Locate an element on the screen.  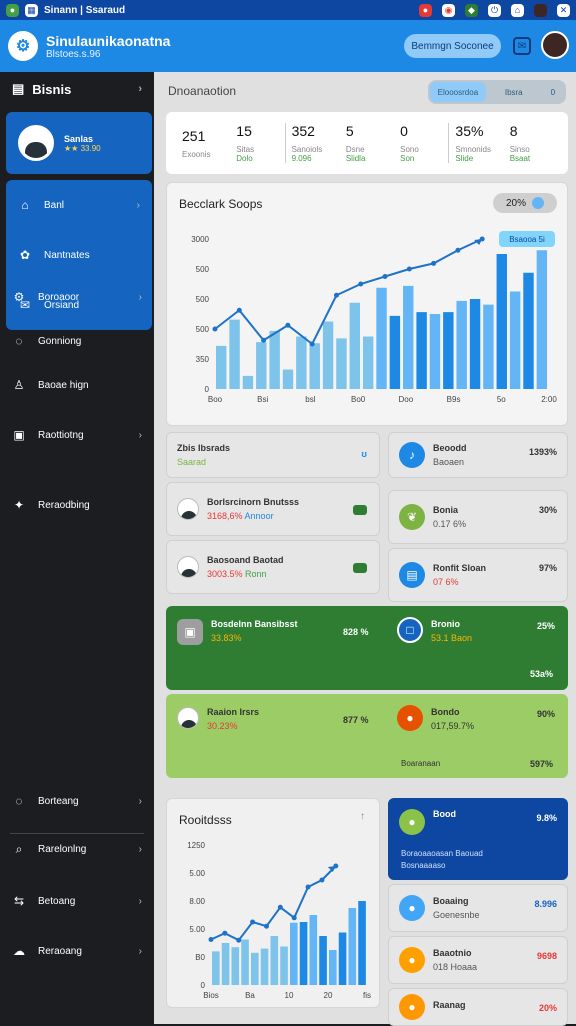
sidebar-item-label: Nantnates is located at coordinates (67, 255).